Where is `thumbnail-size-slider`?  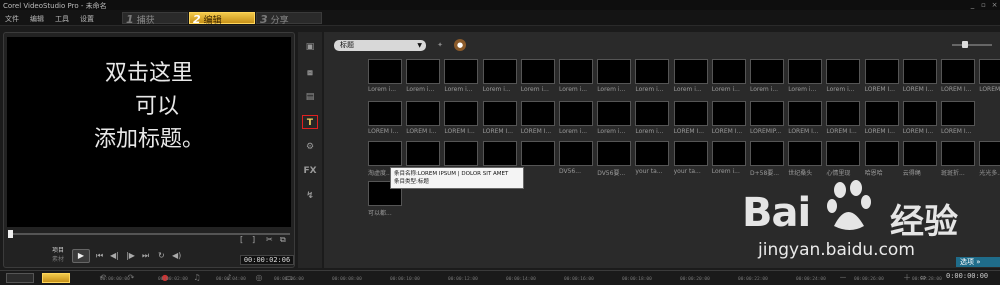
thumbnail-size-slider is located at coordinates (972, 44).